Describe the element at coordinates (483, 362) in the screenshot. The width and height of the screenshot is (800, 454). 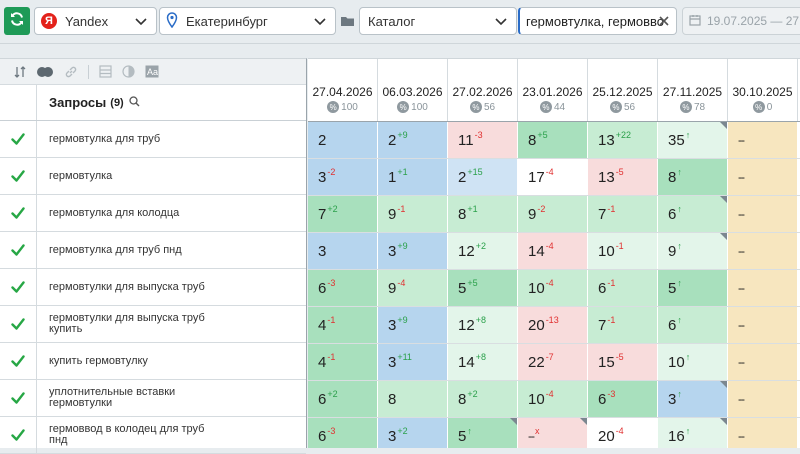
I see `position-cell: 14 +8` at that location.